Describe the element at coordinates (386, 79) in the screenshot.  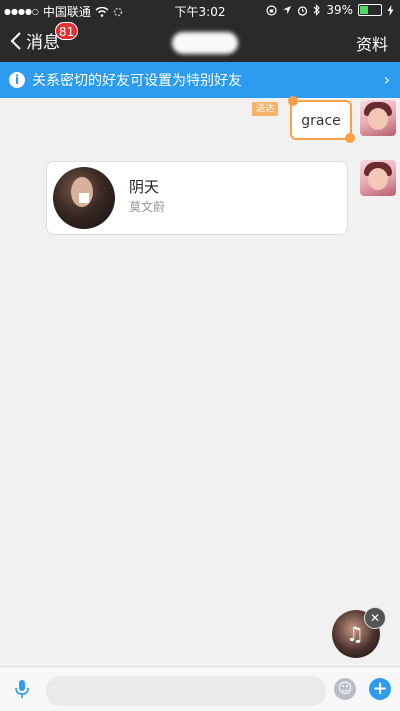
I see `chevron-right-icon: ›` at that location.